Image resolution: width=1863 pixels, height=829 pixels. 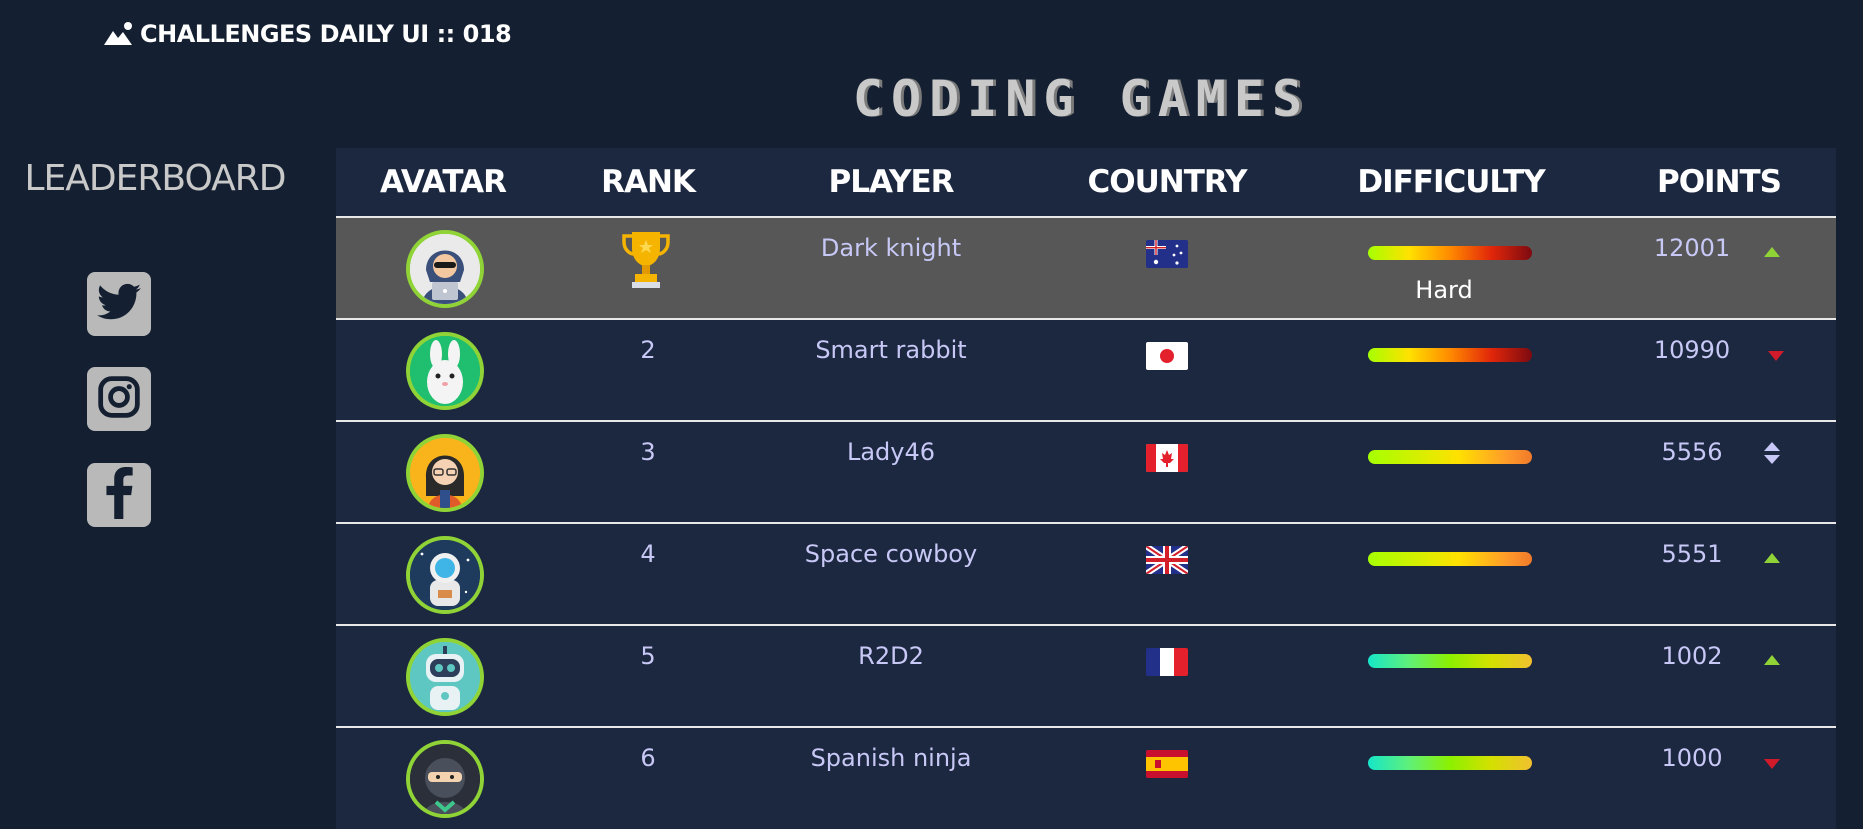 What do you see at coordinates (1167, 662) in the screenshot?
I see `france-flag-icon` at bounding box center [1167, 662].